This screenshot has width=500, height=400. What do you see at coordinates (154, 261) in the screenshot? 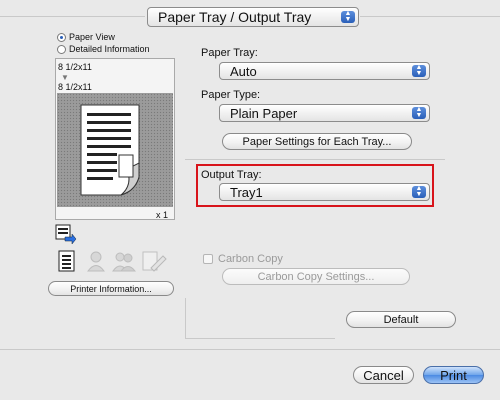
I see `stamp-icon` at bounding box center [154, 261].